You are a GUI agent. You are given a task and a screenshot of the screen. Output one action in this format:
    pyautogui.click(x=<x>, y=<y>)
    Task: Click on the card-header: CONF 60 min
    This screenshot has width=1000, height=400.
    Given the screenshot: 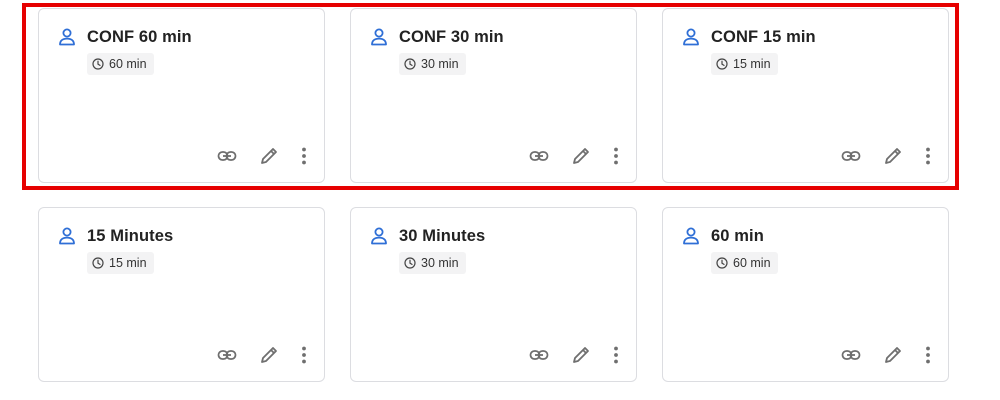 What is the action you would take?
    pyautogui.click(x=124, y=37)
    